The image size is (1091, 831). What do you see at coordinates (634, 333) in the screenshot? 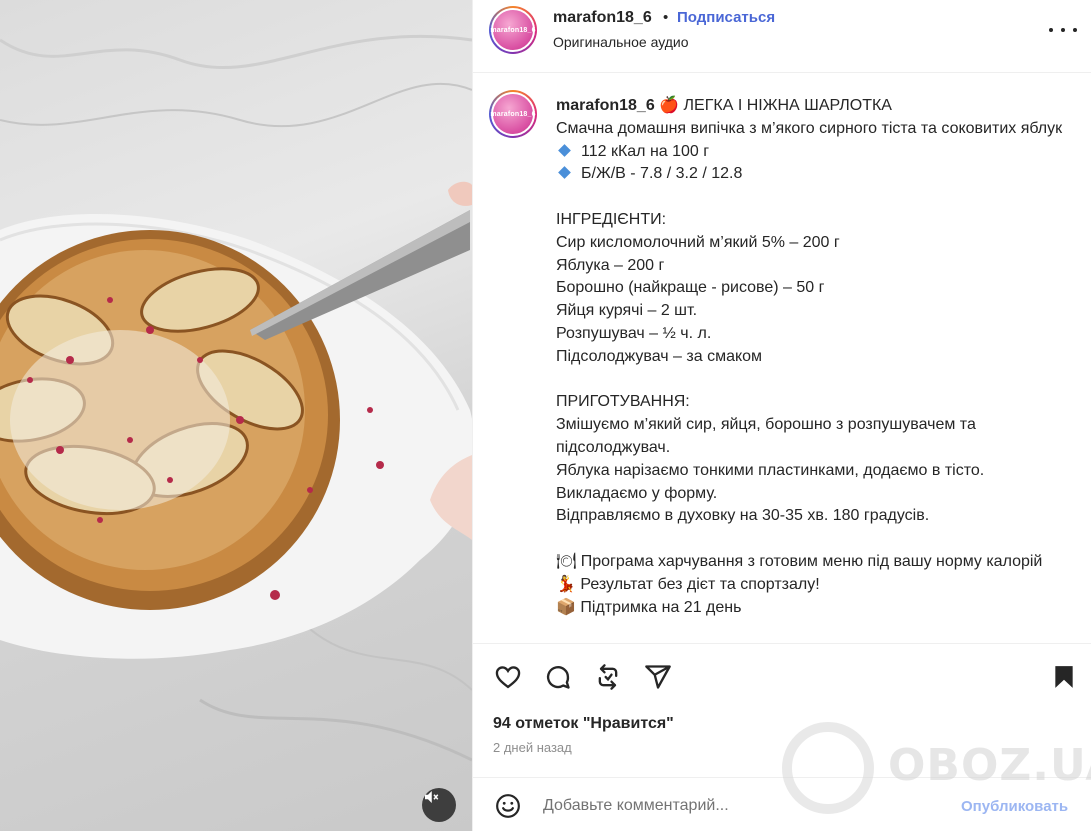
I see `ingredient-item: Розпушувач – ½ ч. л.` at bounding box center [634, 333].